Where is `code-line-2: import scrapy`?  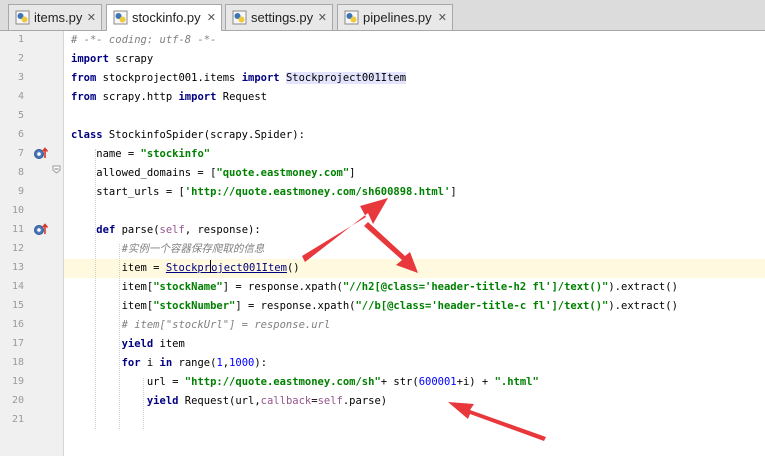 code-line-2: import scrapy is located at coordinates (112, 59).